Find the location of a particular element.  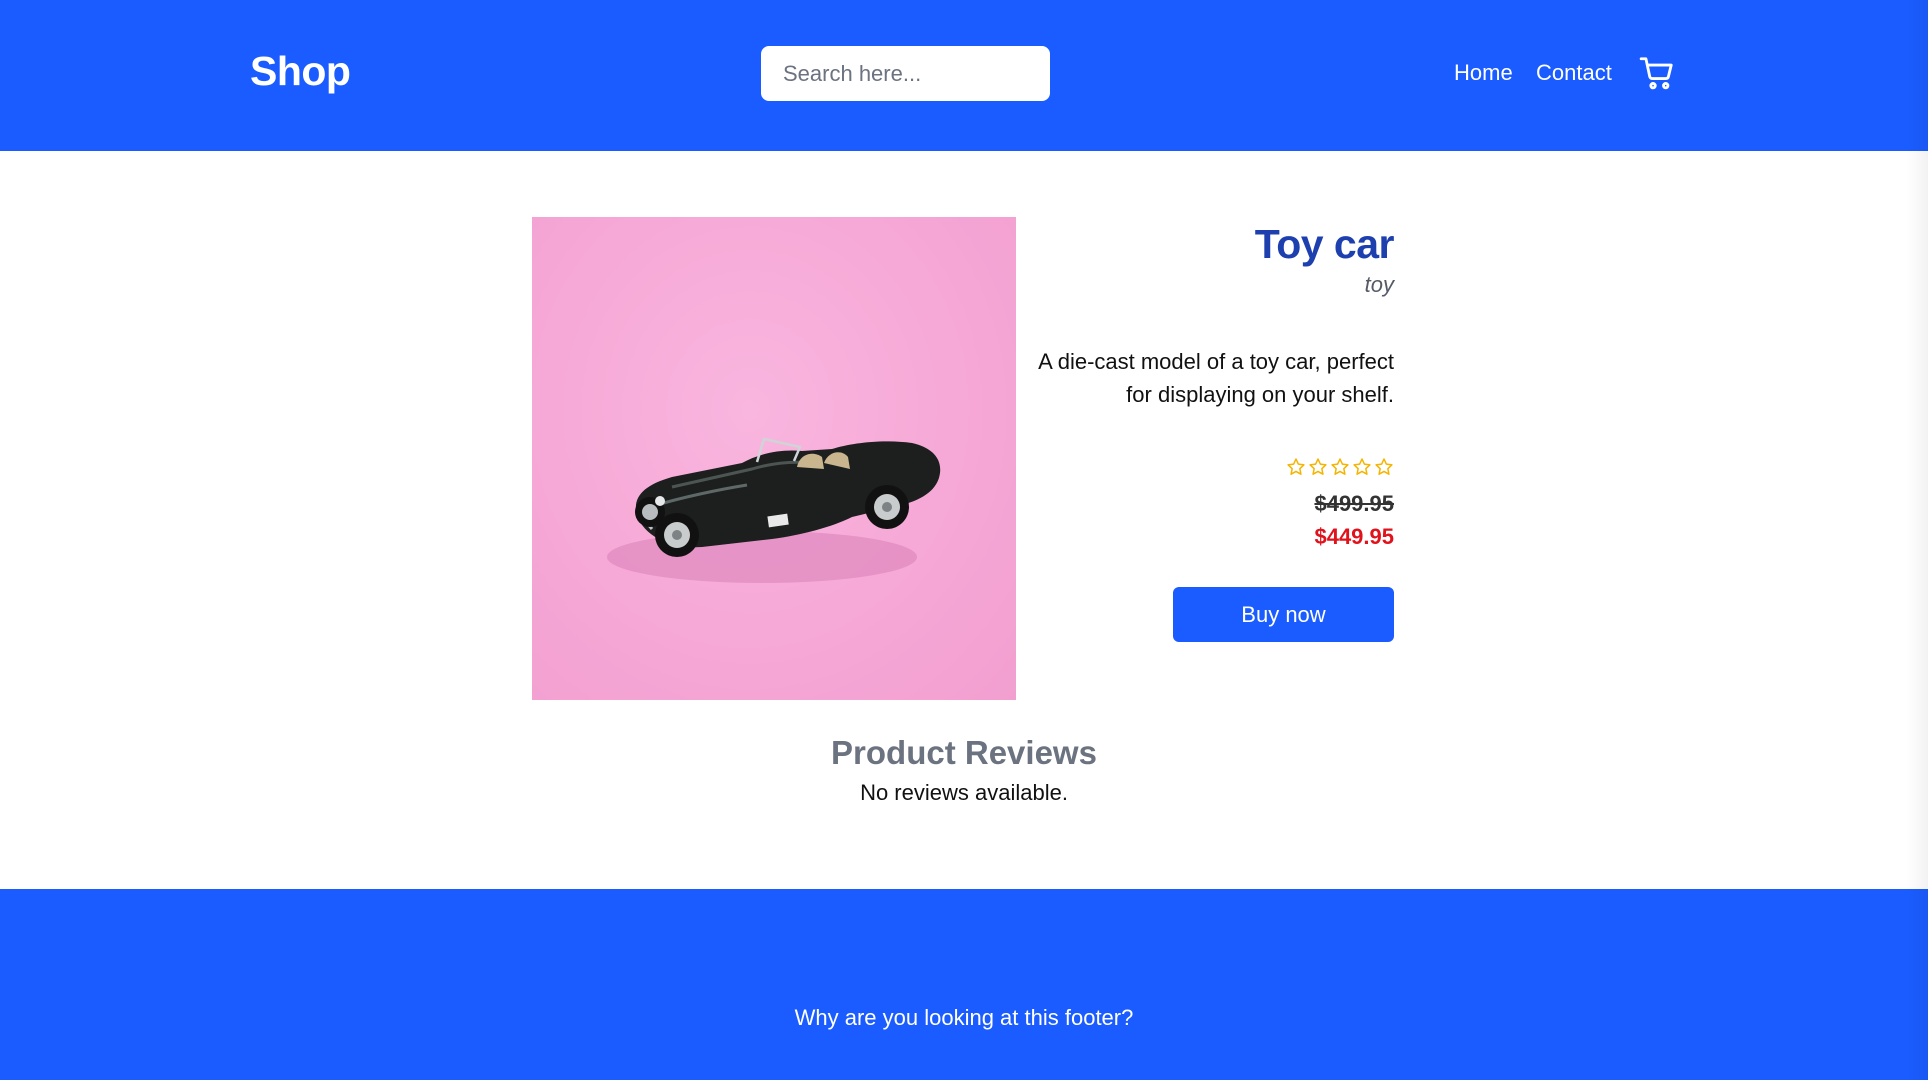

nav-link-home: Home is located at coordinates (1483, 73).